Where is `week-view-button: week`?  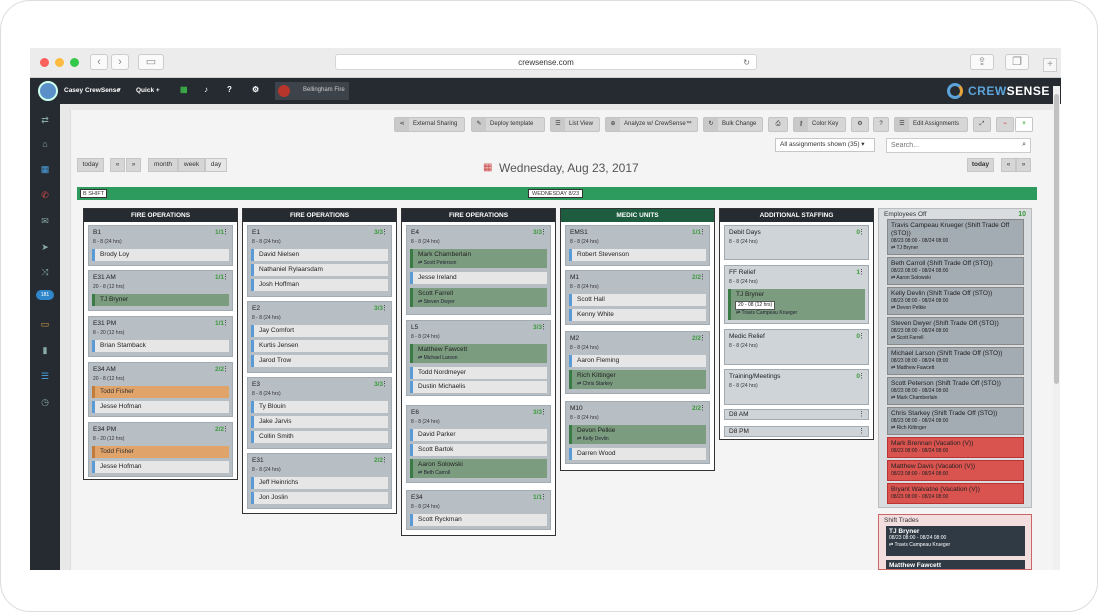
week-view-button: week is located at coordinates (191, 165).